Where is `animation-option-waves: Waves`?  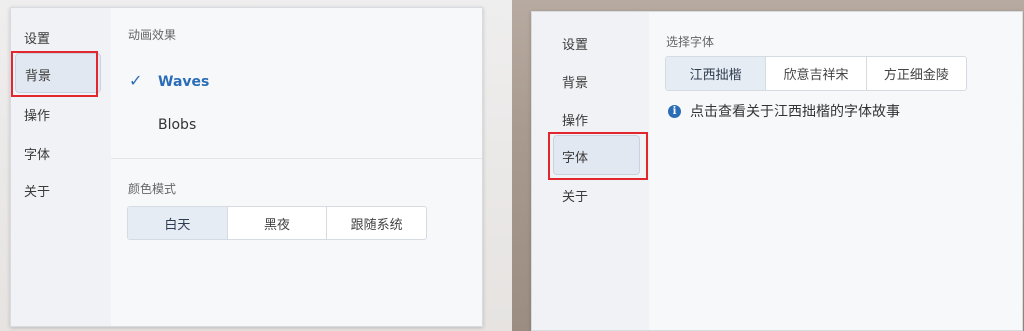
animation-option-waves: Waves is located at coordinates (183, 82).